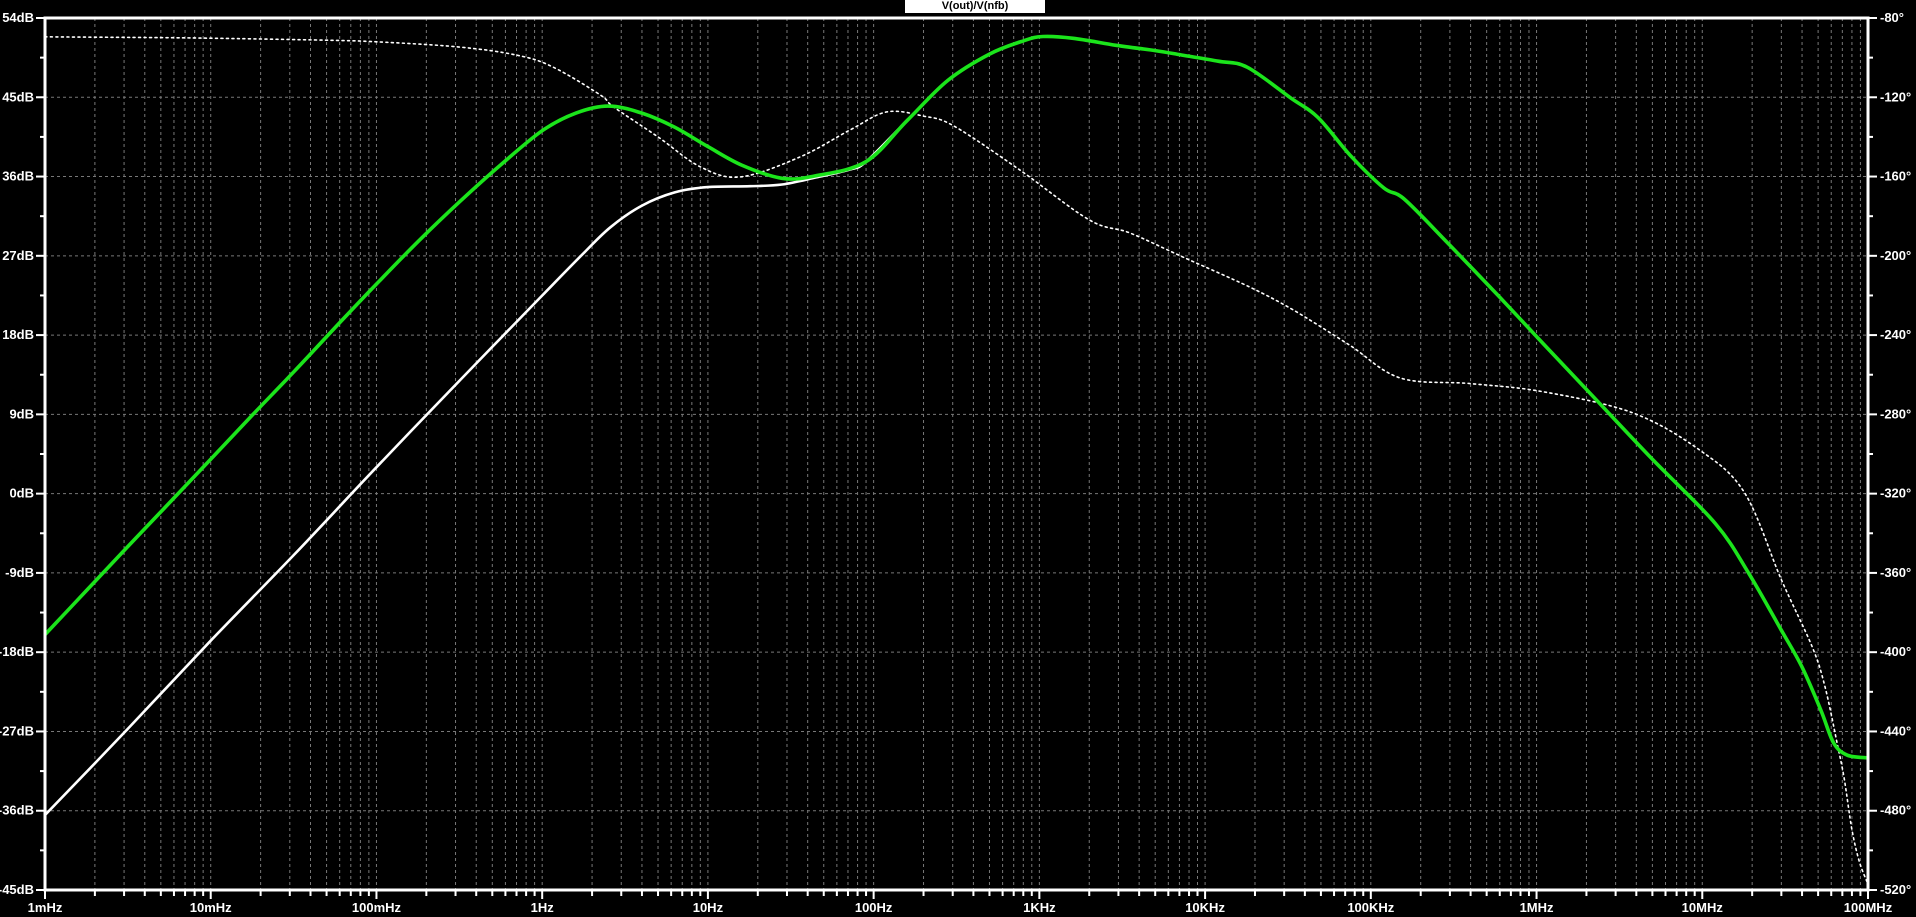  What do you see at coordinates (1892, 17) in the screenshot?
I see `y-right-axis-label: -80°` at bounding box center [1892, 17].